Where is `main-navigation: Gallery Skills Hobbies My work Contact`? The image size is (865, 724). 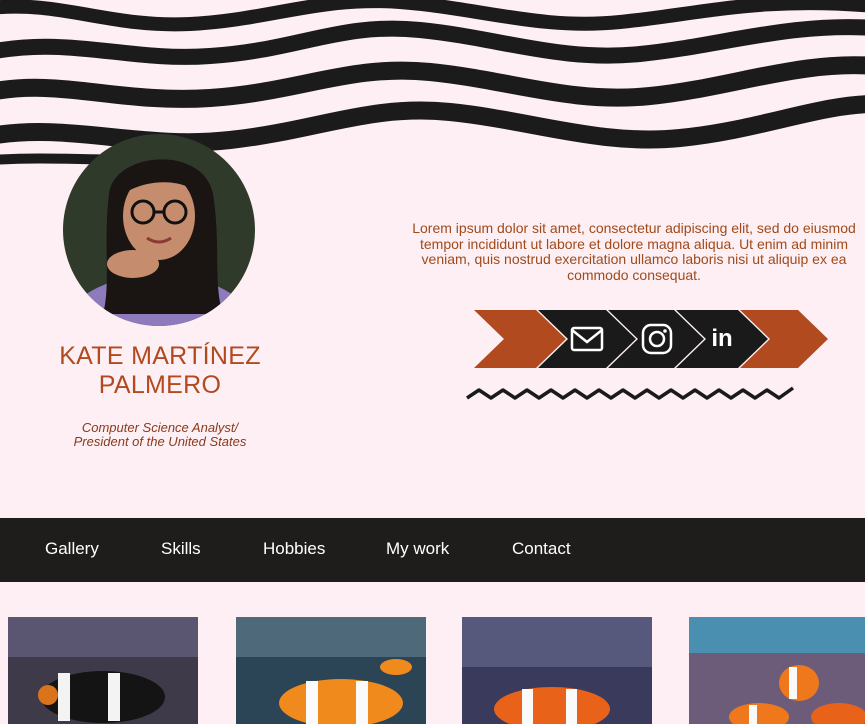
main-navigation: Gallery Skills Hobbies My work Contact is located at coordinates (432, 550).